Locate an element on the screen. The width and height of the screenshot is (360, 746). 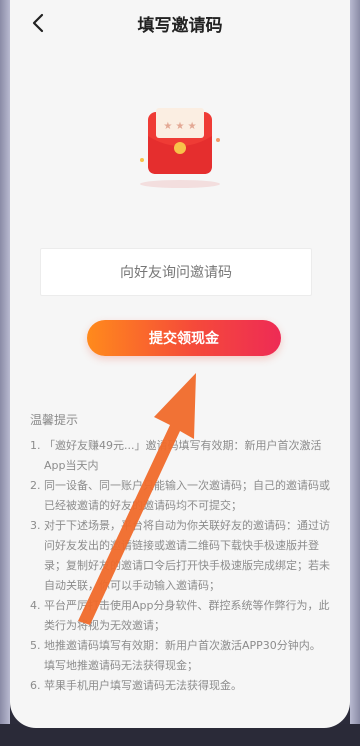
top-bar: 填写邀请码 is located at coordinates (180, 23).